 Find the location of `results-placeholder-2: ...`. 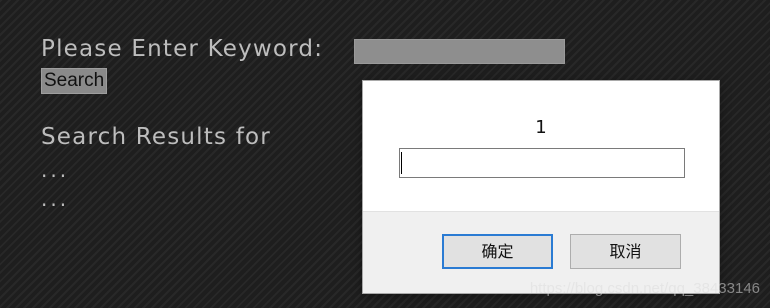

results-placeholder-2: ... is located at coordinates (55, 199).